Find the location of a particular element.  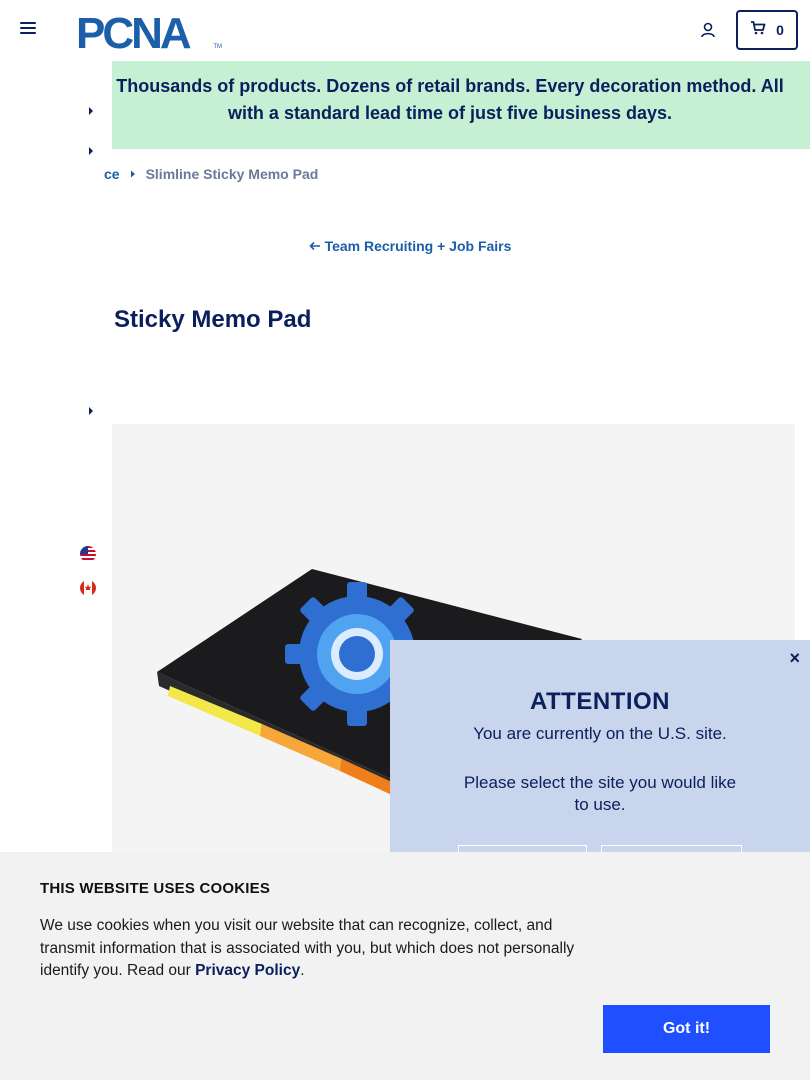

cookie-title: THIS WEBSITE USES COOKIES is located at coordinates (155, 888).